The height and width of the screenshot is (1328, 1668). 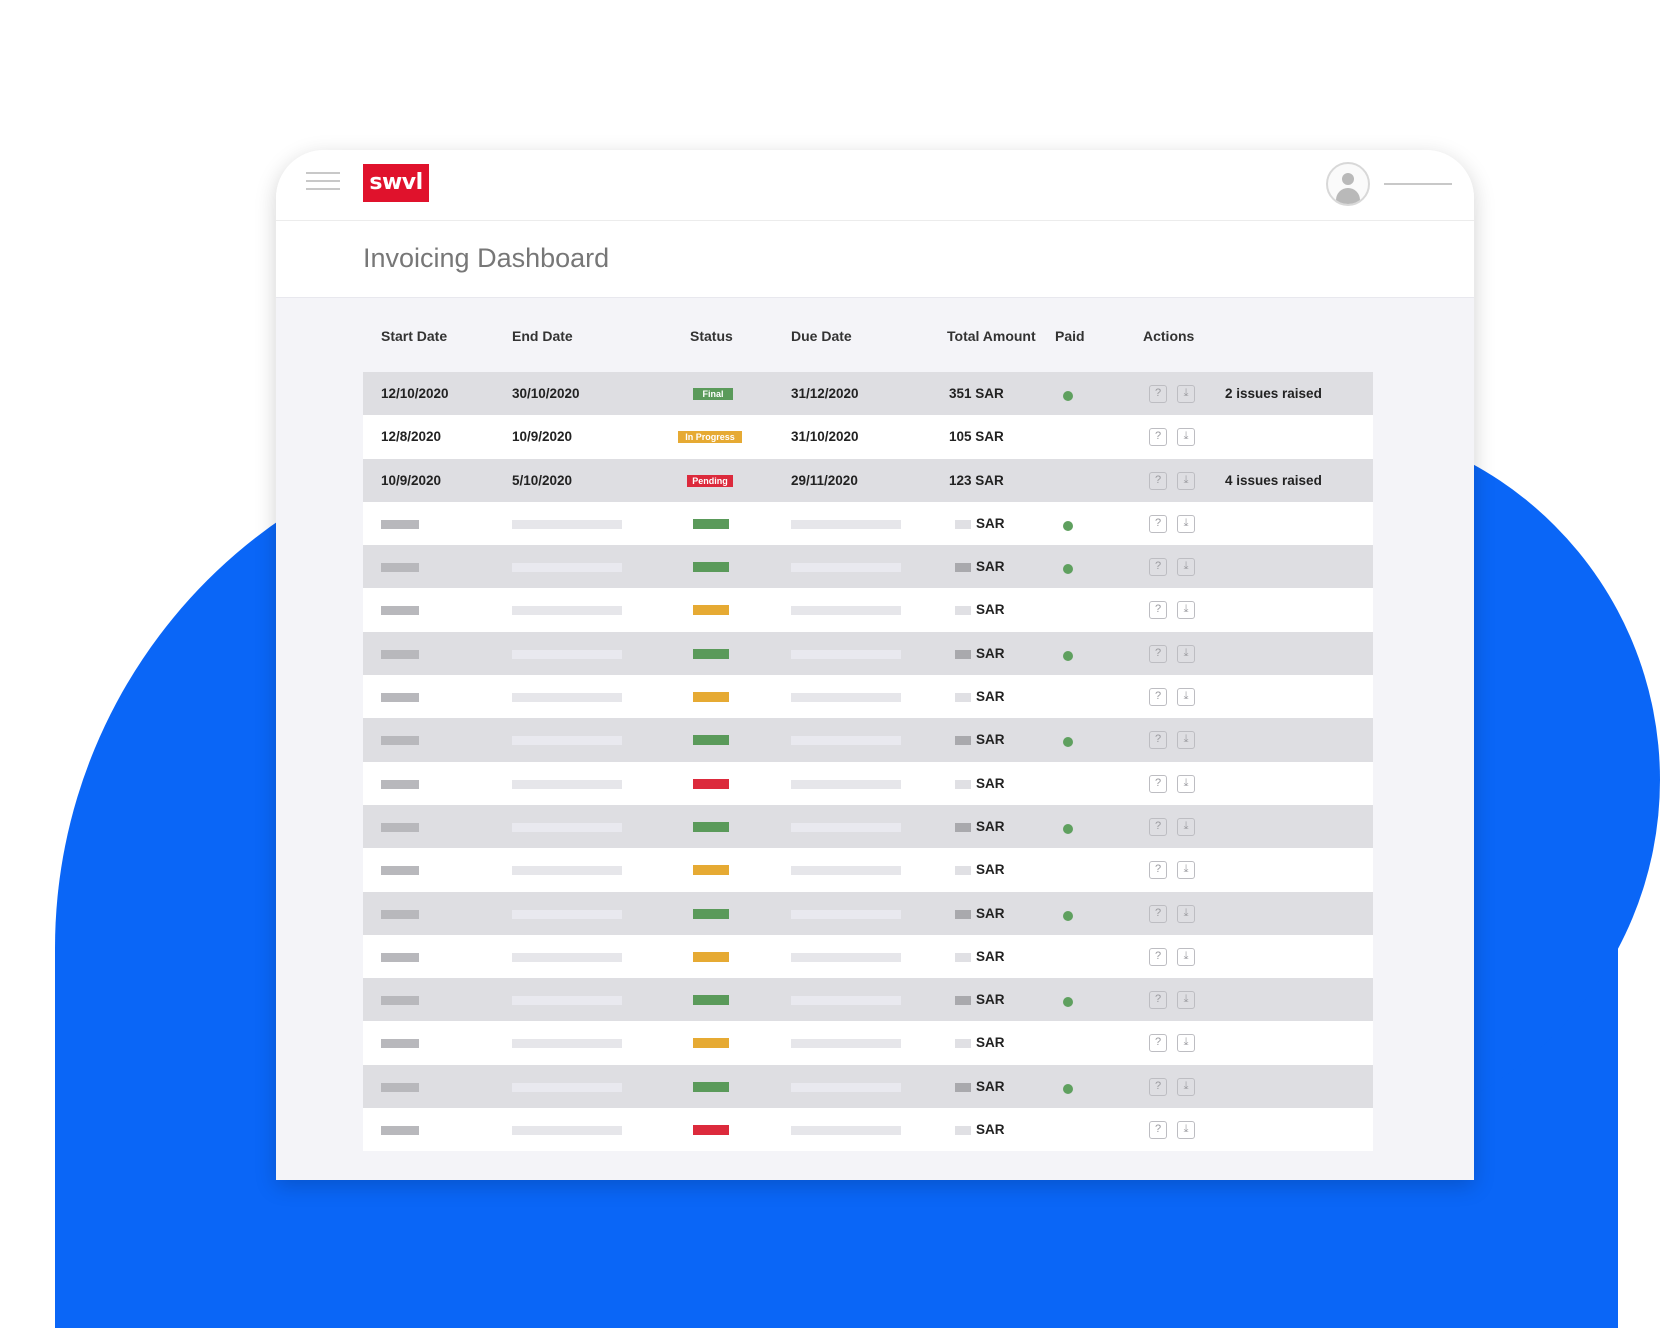 What do you see at coordinates (486, 258) in the screenshot?
I see `page-title: Invoicing Dashboard` at bounding box center [486, 258].